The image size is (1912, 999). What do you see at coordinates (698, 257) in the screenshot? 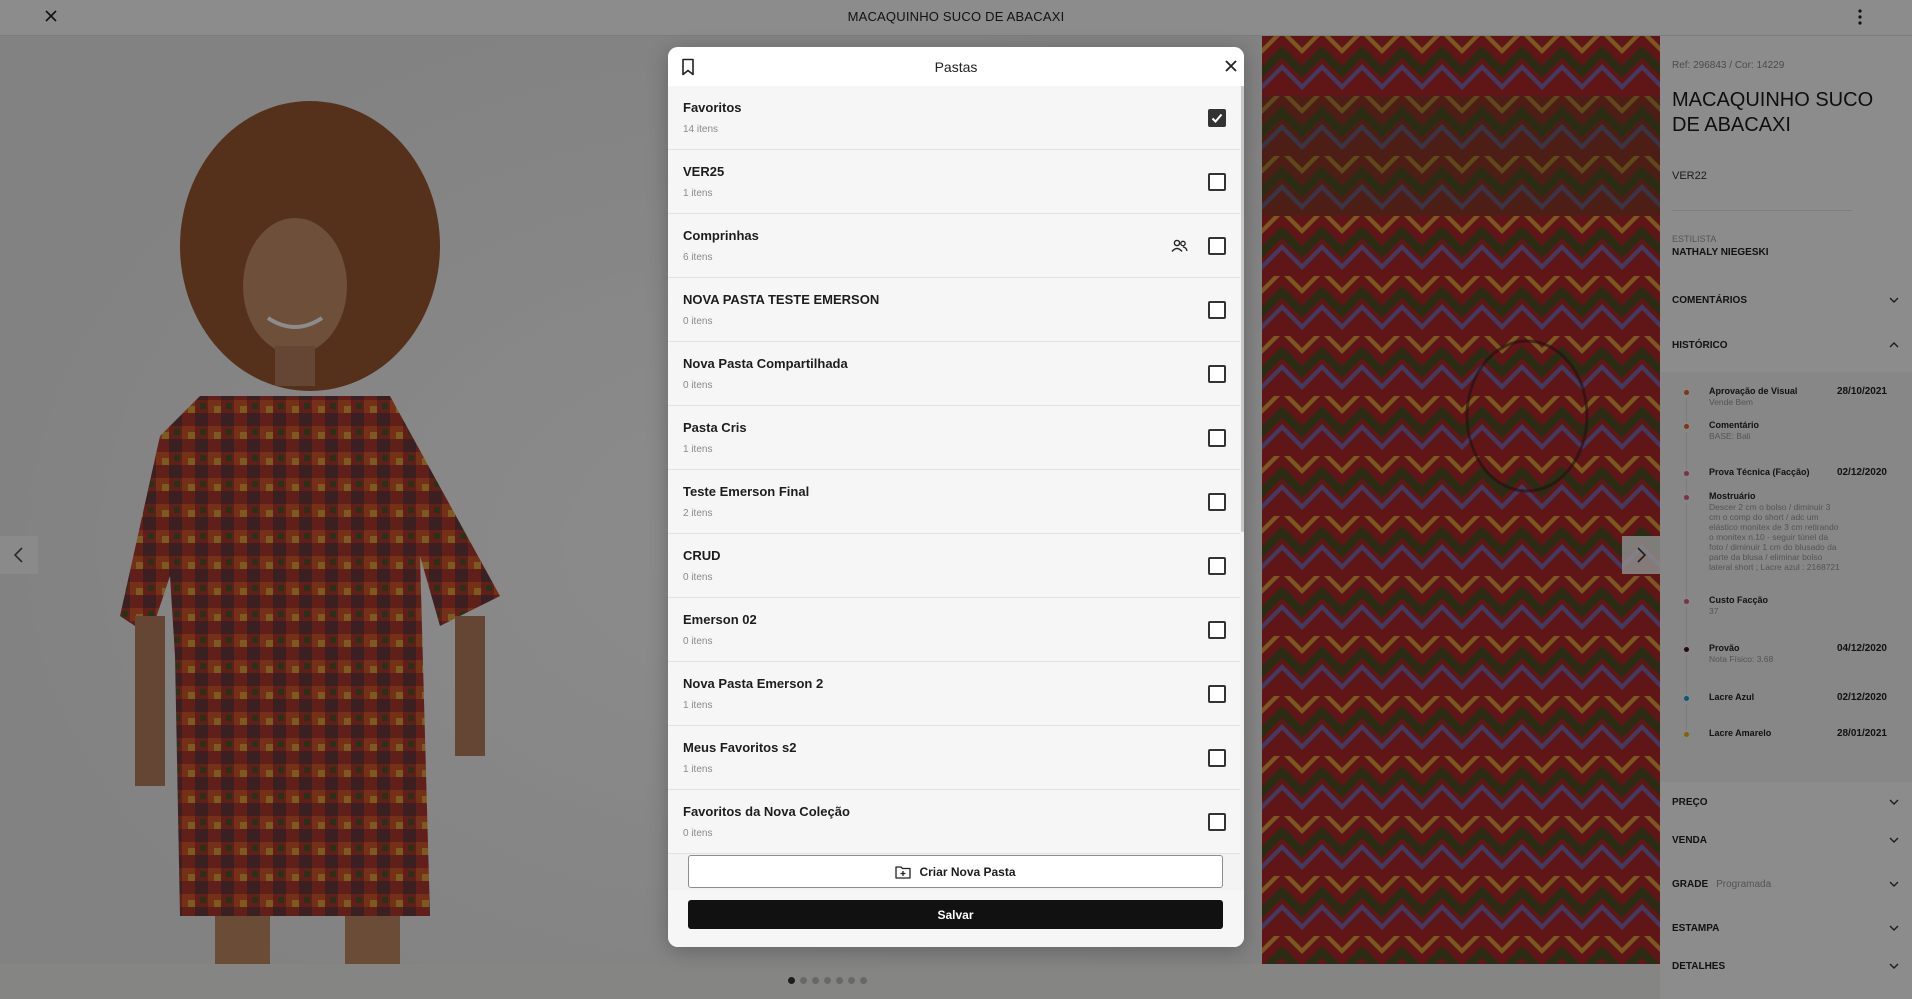
I see `folder-count: 6 itens` at bounding box center [698, 257].